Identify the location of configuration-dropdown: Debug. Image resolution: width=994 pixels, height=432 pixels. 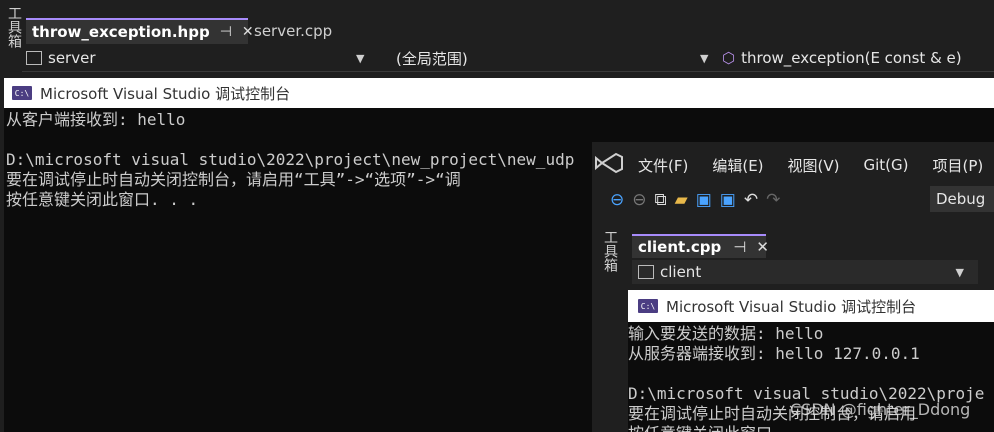
(962, 199).